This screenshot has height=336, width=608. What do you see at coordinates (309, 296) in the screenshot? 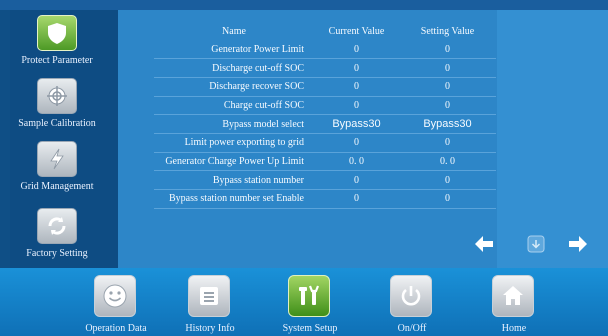
I see `tools-icon` at bounding box center [309, 296].